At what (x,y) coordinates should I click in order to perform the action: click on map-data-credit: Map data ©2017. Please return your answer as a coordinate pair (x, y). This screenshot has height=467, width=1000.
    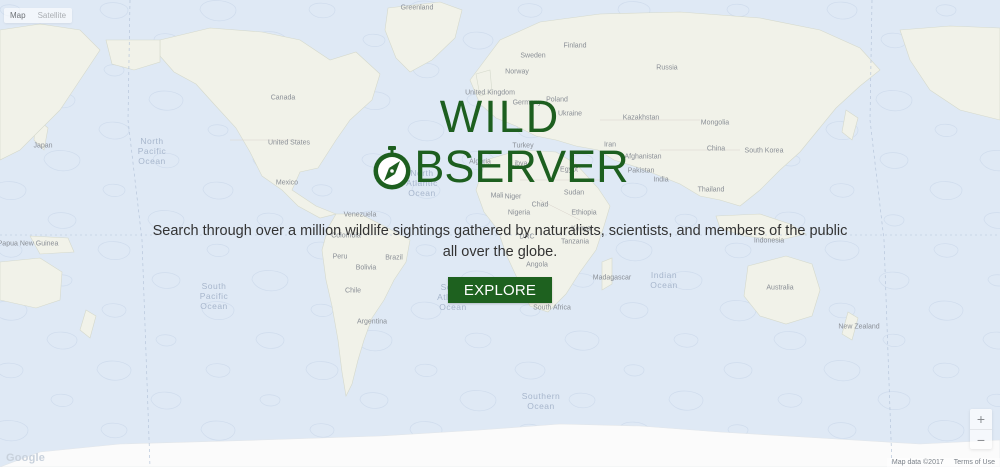
    Looking at the image, I should click on (917, 462).